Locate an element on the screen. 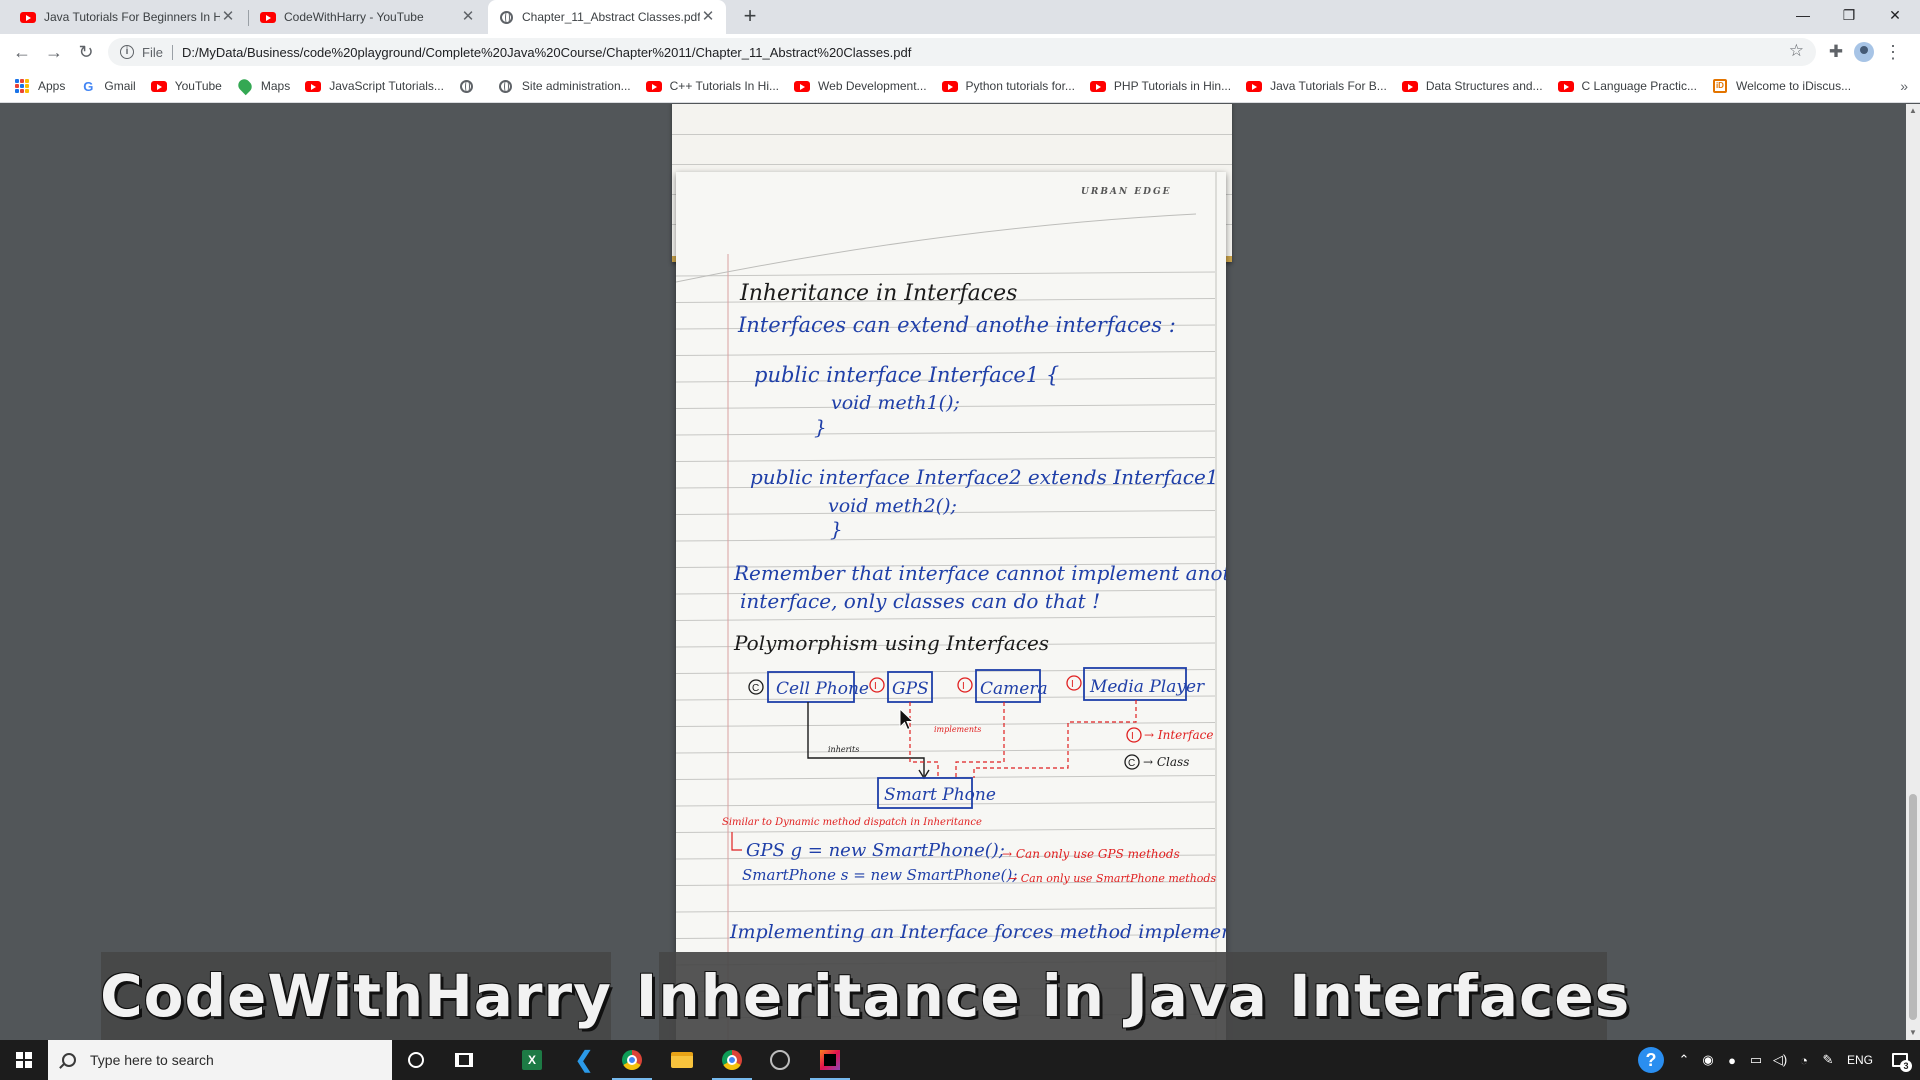 This screenshot has width=1920, height=1080. new-tab-button: + is located at coordinates (750, 17).